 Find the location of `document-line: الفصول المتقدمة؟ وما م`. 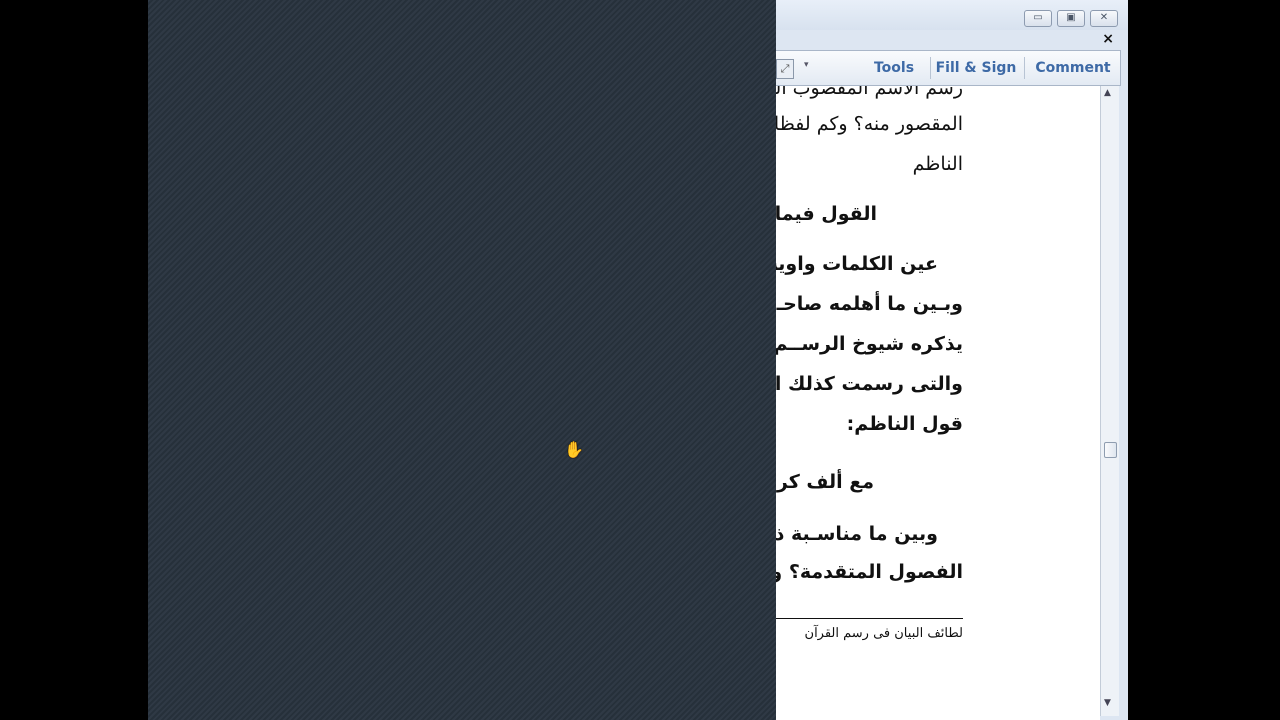

document-line: الفصول المتقدمة؟ وما م is located at coordinates (869, 572).